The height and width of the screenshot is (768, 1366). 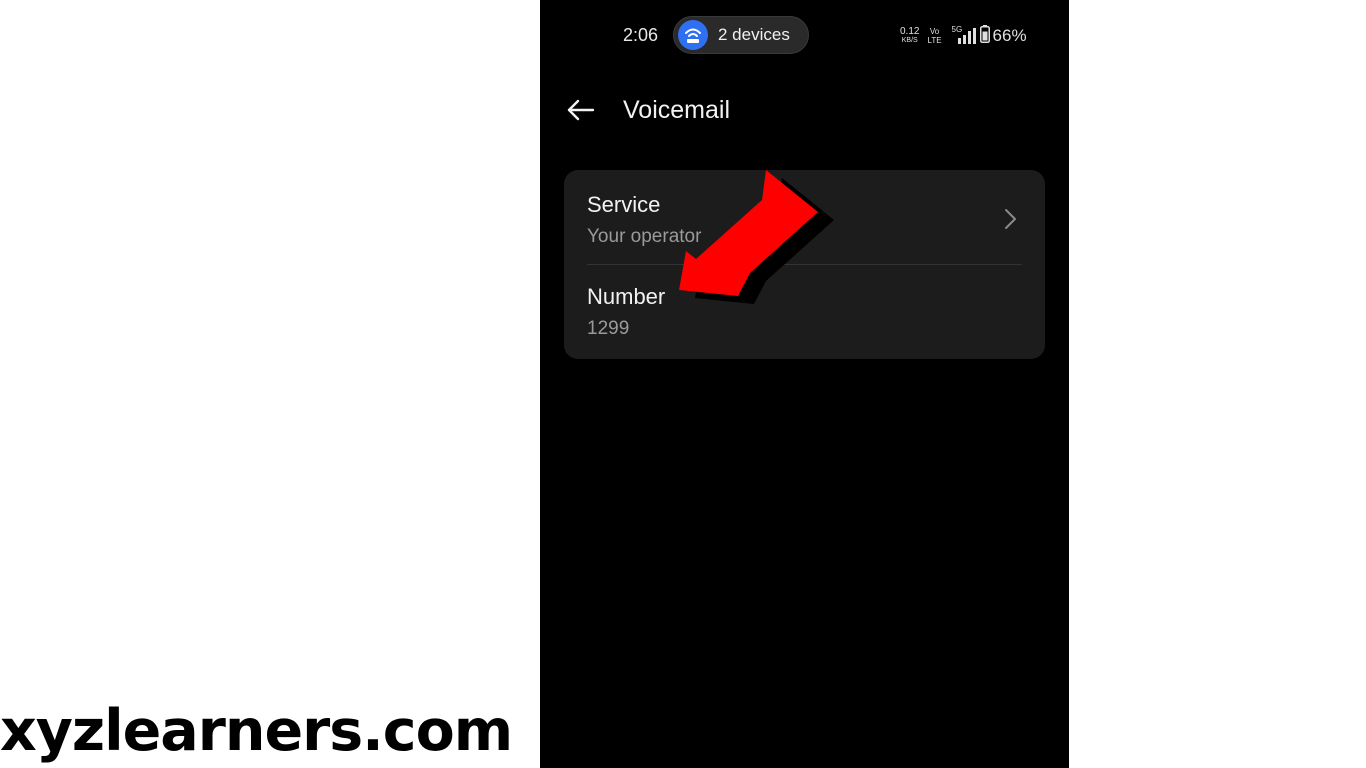 What do you see at coordinates (624, 204) in the screenshot?
I see `service-title: Service` at bounding box center [624, 204].